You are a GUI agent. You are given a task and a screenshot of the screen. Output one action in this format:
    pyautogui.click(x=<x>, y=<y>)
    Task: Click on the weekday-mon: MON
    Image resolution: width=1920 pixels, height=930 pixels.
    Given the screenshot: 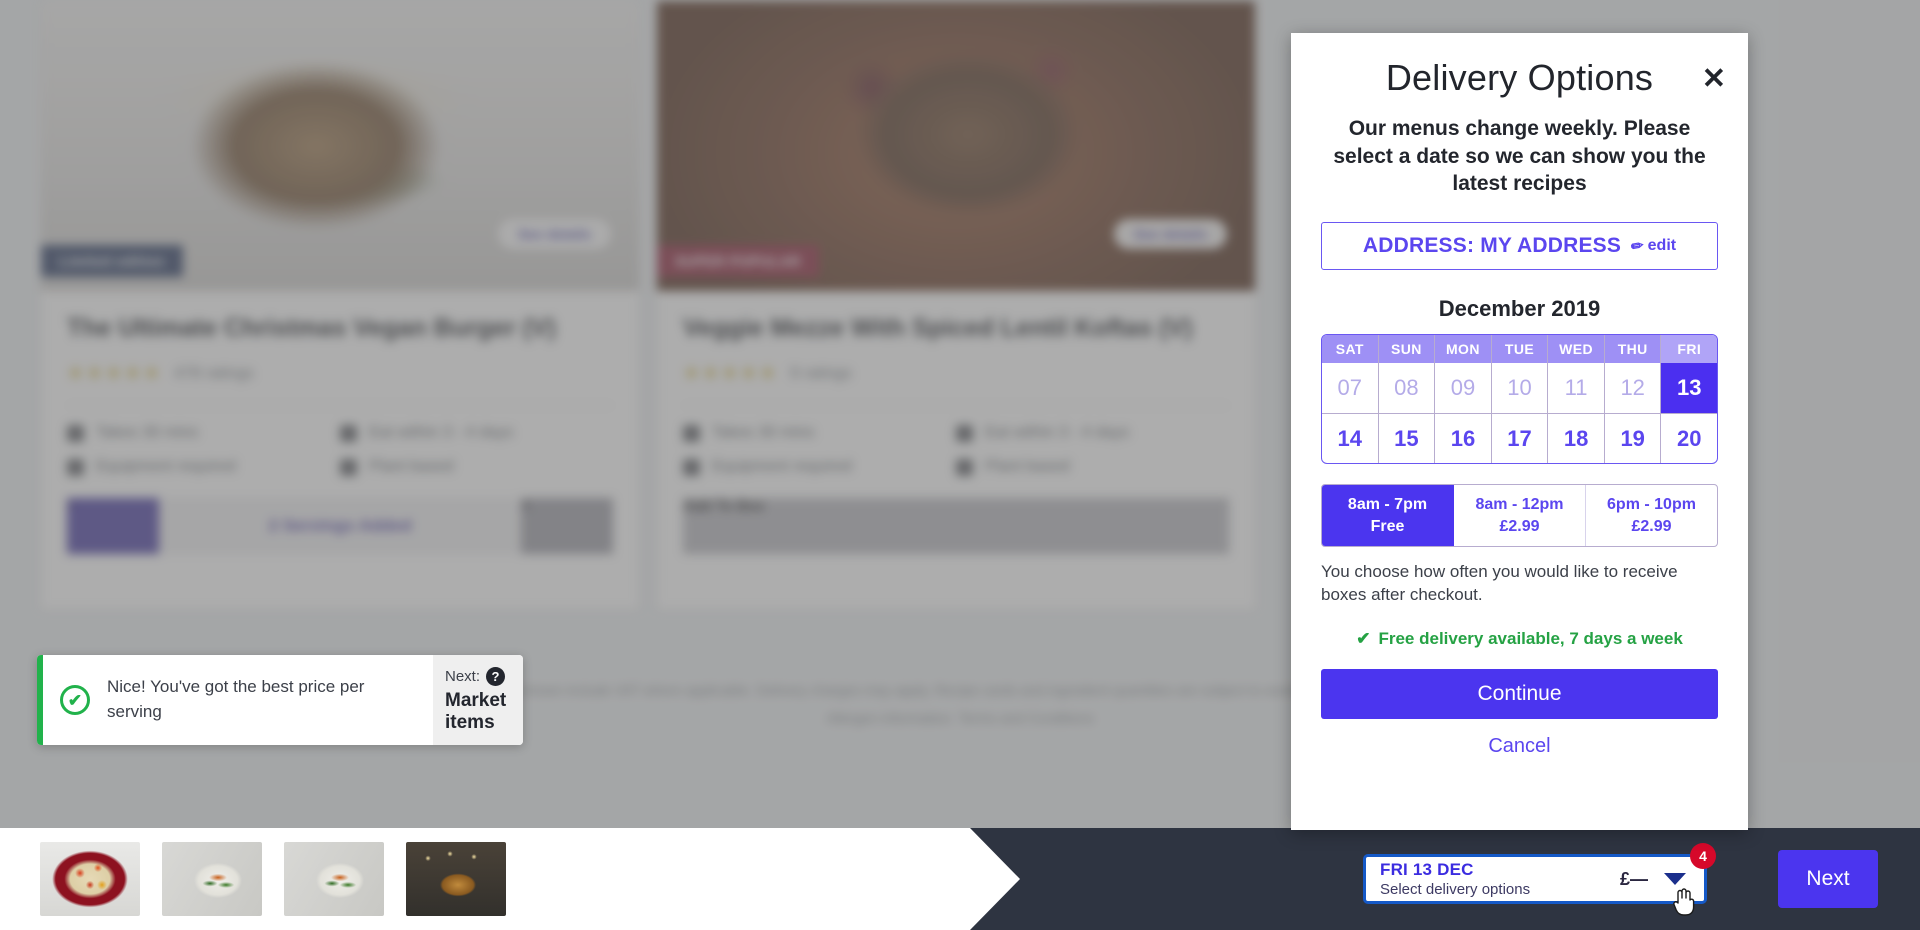 What is the action you would take?
    pyautogui.click(x=1463, y=349)
    